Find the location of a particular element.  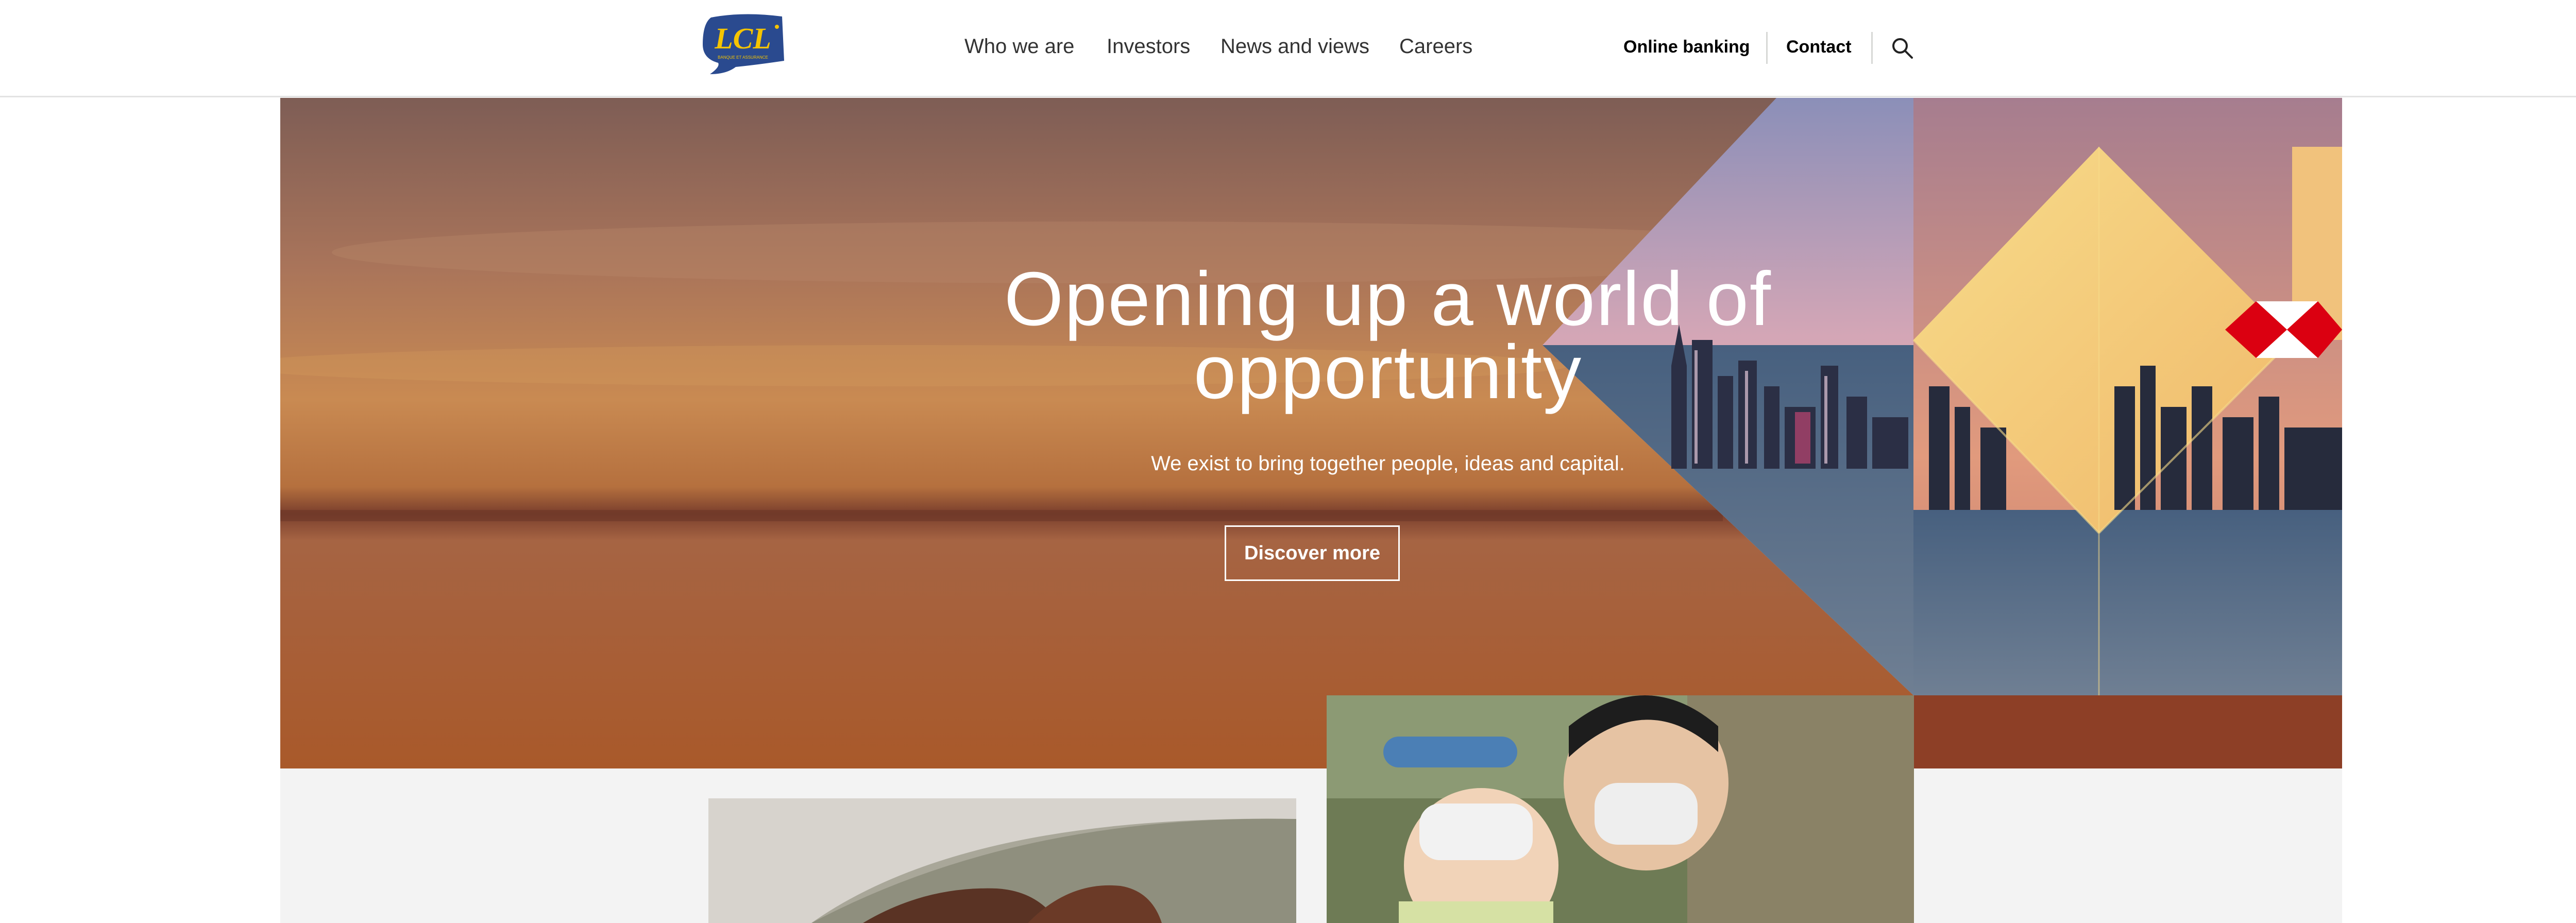

hero-headline: Opening up a world of opportunity is located at coordinates (1388, 336).